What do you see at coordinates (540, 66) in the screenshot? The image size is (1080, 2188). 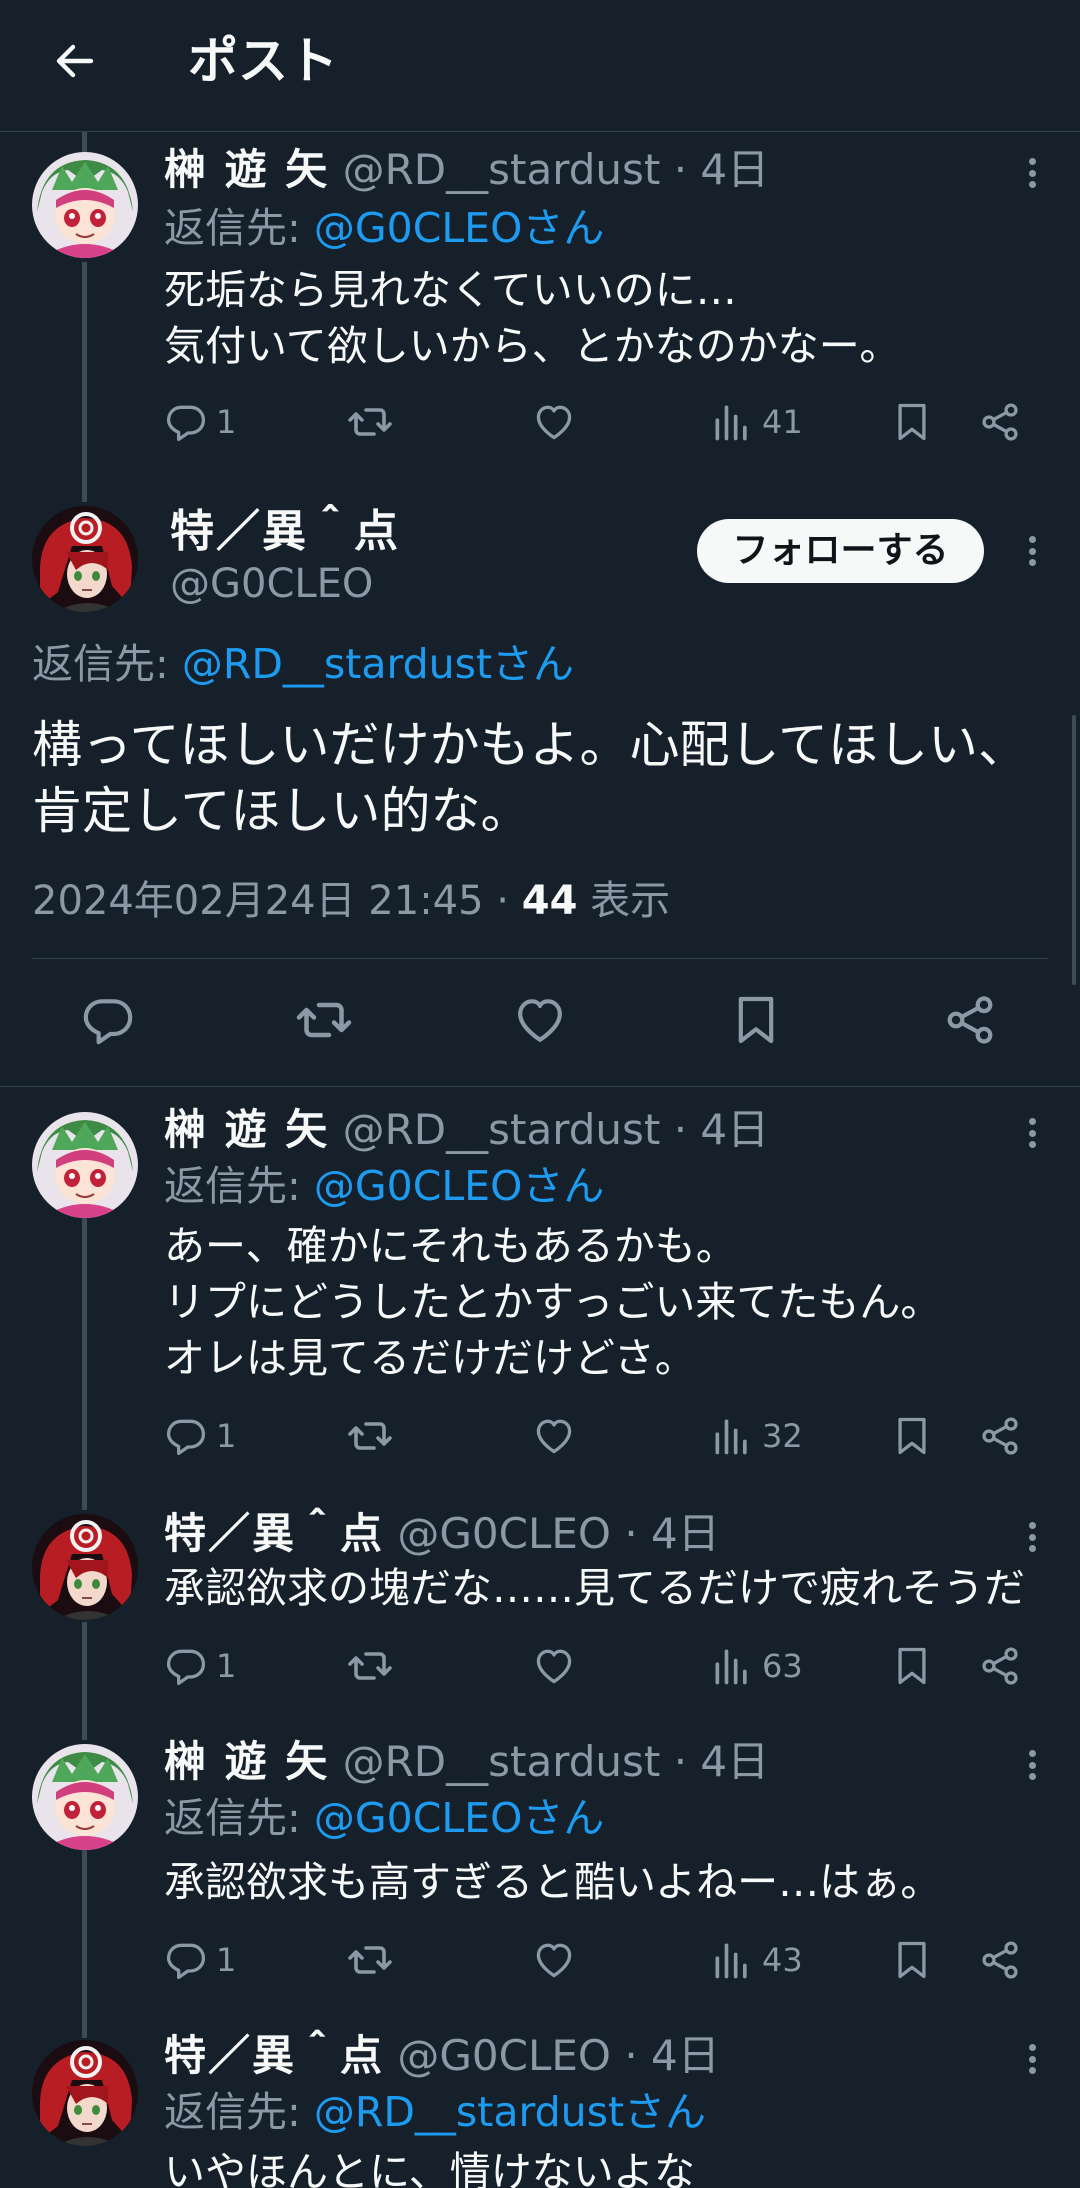 I see `top-app-bar: ポスト` at bounding box center [540, 66].